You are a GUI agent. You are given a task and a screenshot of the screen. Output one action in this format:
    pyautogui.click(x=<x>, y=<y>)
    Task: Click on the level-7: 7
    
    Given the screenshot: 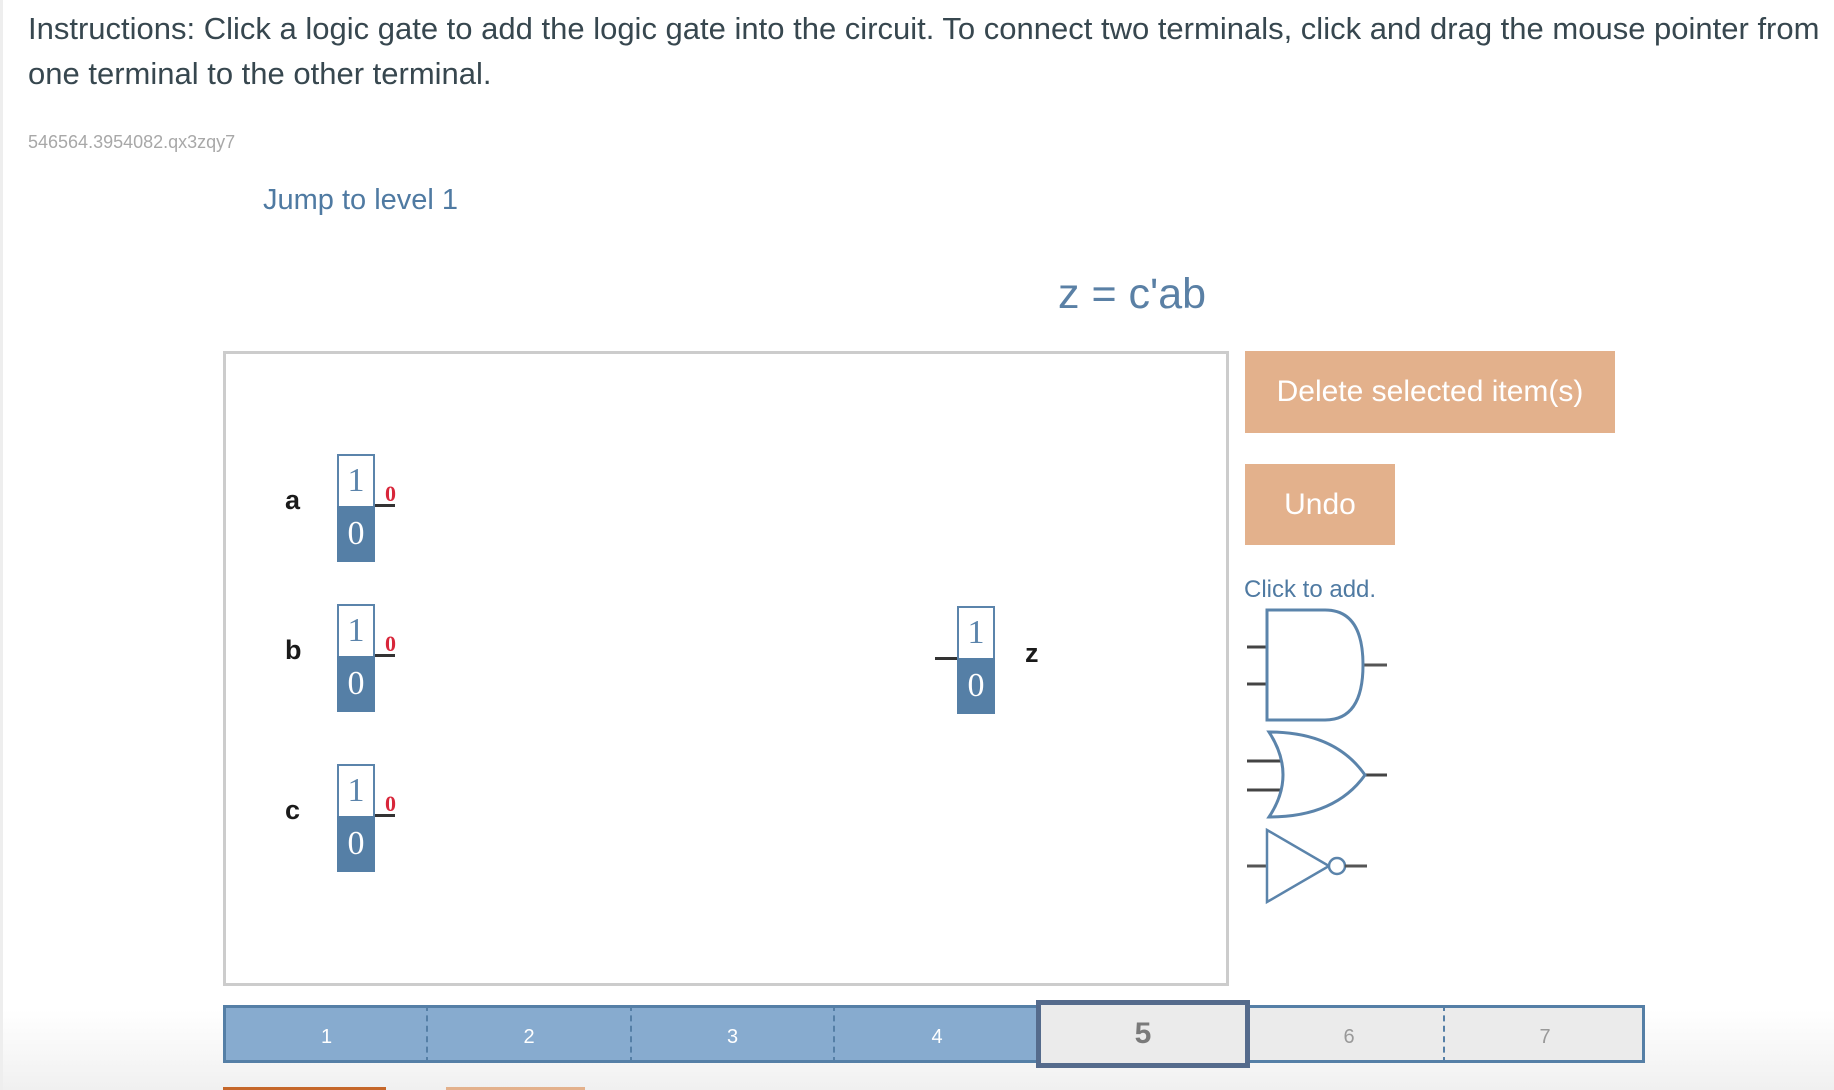 What is the action you would take?
    pyautogui.click(x=1546, y=1034)
    